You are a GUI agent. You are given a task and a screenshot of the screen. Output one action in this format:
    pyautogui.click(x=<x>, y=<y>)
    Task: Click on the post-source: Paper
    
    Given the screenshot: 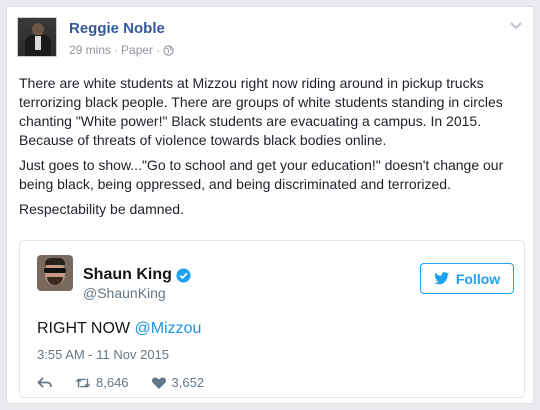 What is the action you would take?
    pyautogui.click(x=137, y=50)
    